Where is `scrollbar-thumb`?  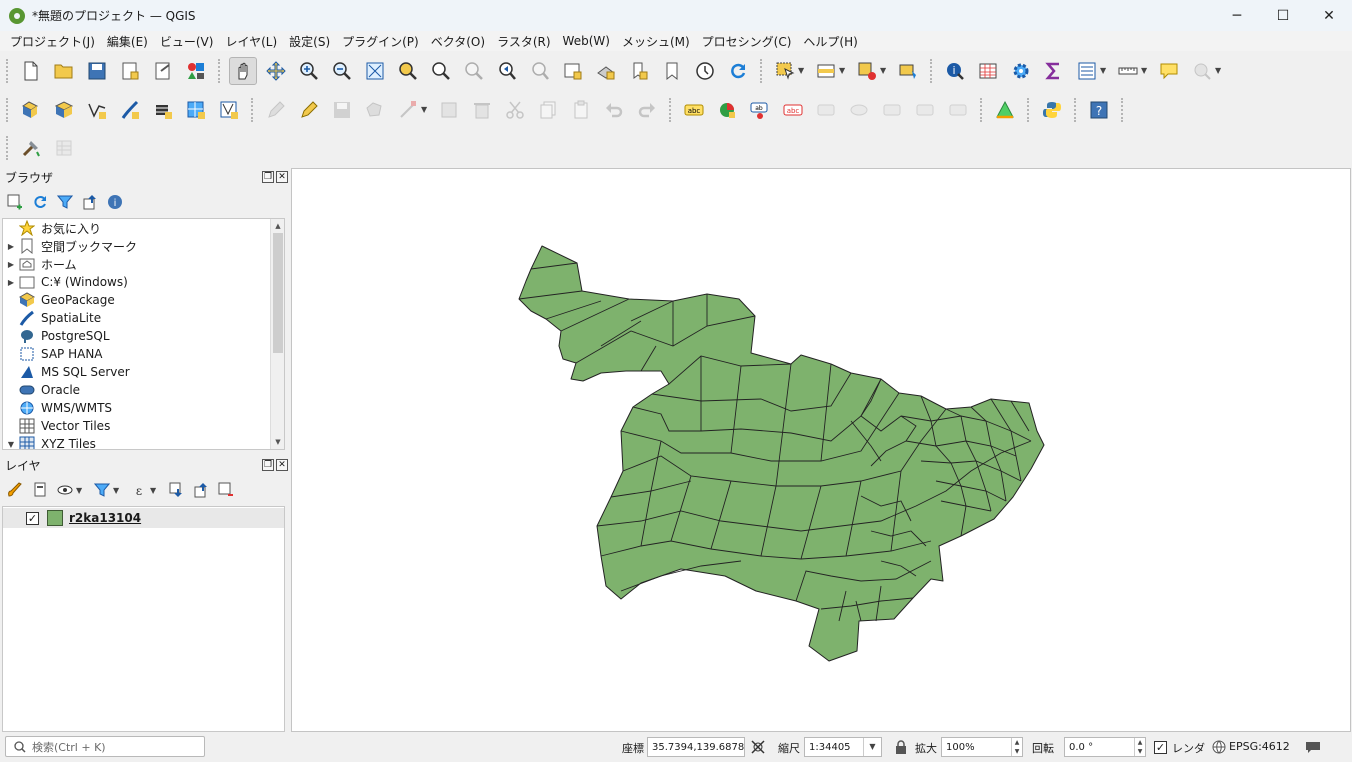 scrollbar-thumb is located at coordinates (278, 293).